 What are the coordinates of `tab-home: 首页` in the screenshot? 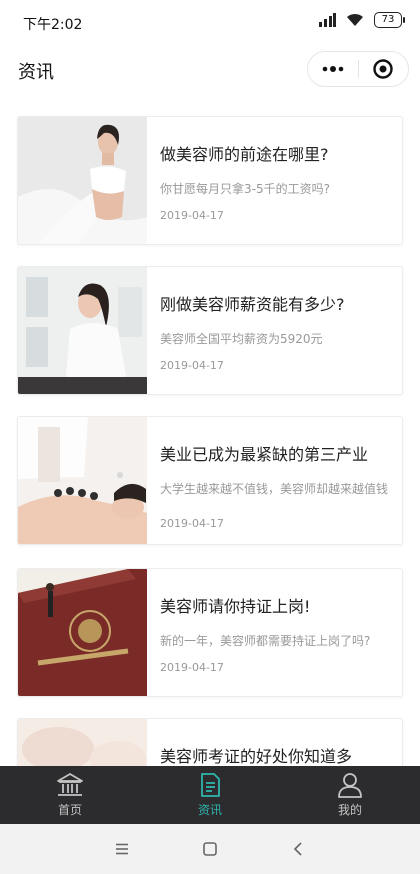 It's located at (70, 795).